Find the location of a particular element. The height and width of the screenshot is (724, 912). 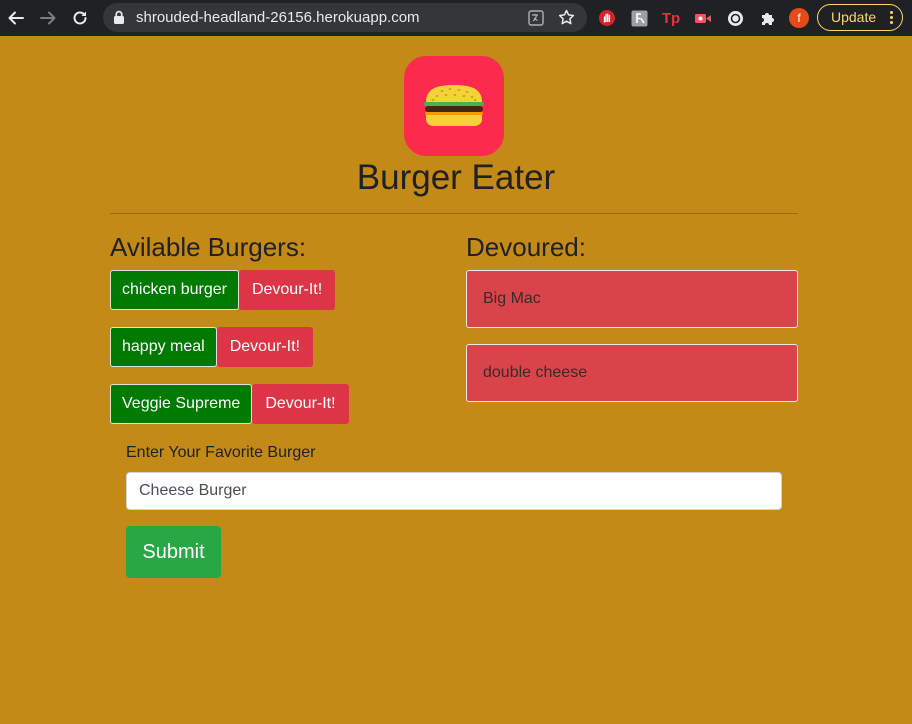

address-bar: shrouded-headland-26156.herokuapp.com is located at coordinates (345, 17).